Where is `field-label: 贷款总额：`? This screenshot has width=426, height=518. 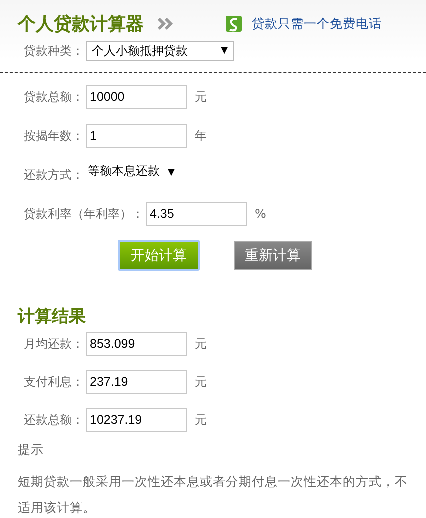 field-label: 贷款总额： is located at coordinates (54, 97).